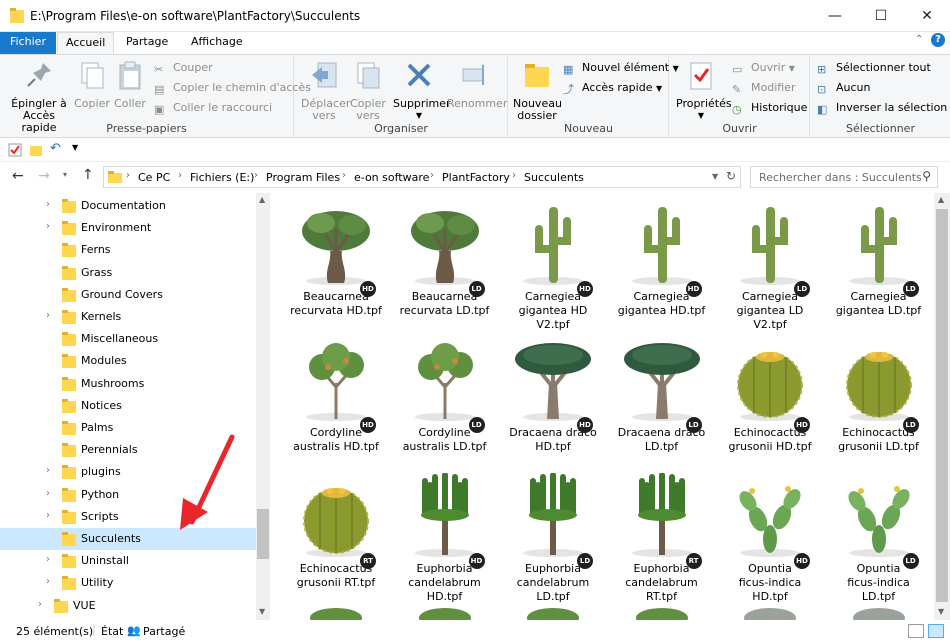 The width and height of the screenshot is (950, 644). What do you see at coordinates (445, 540) in the screenshot?
I see `file-item: HD Euphorbia candelabrum HD.tpf` at bounding box center [445, 540].